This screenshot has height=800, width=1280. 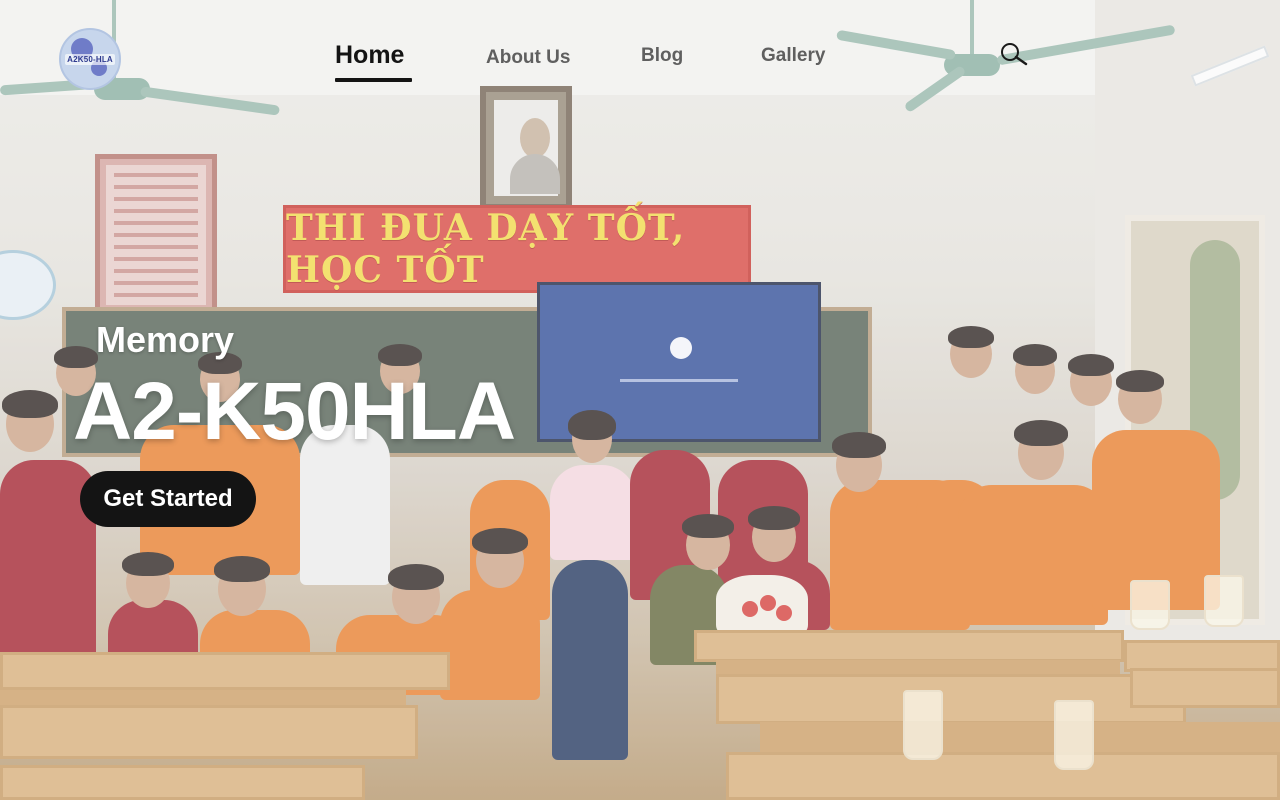 I want to click on nav-about-us-link: About Us, so click(x=528, y=58).